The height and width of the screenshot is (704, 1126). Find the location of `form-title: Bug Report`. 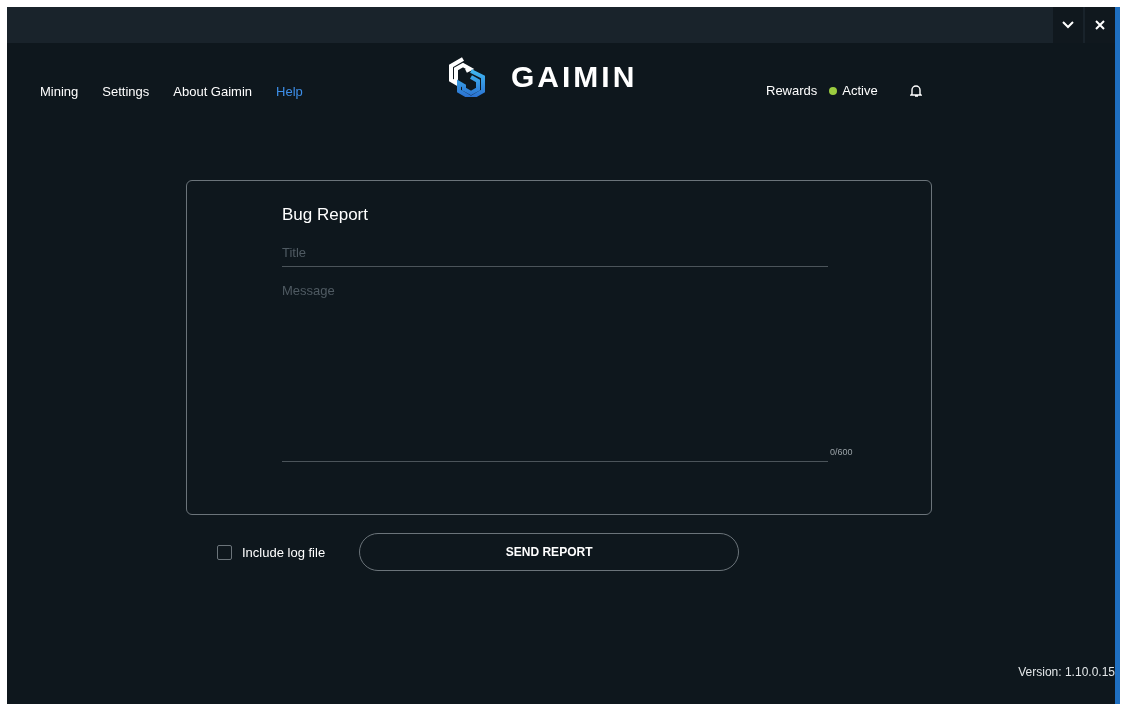

form-title: Bug Report is located at coordinates (325, 215).